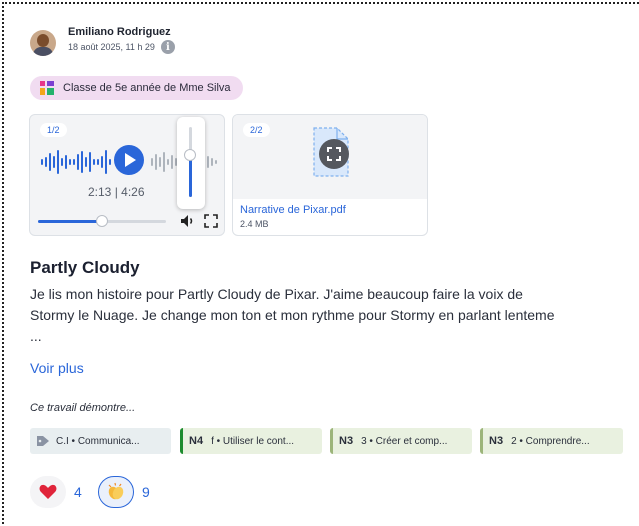 This screenshot has width=639, height=526. I want to click on volume-slider, so click(190, 162).